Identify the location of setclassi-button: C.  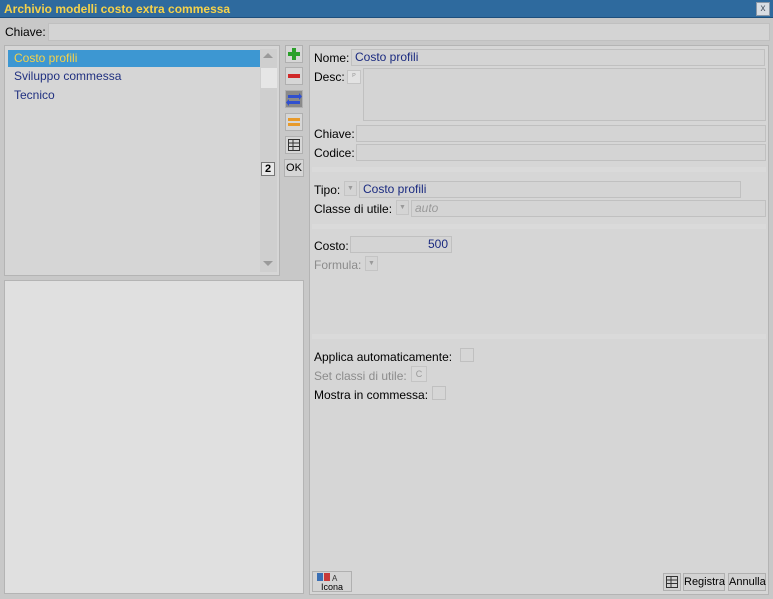
(419, 374).